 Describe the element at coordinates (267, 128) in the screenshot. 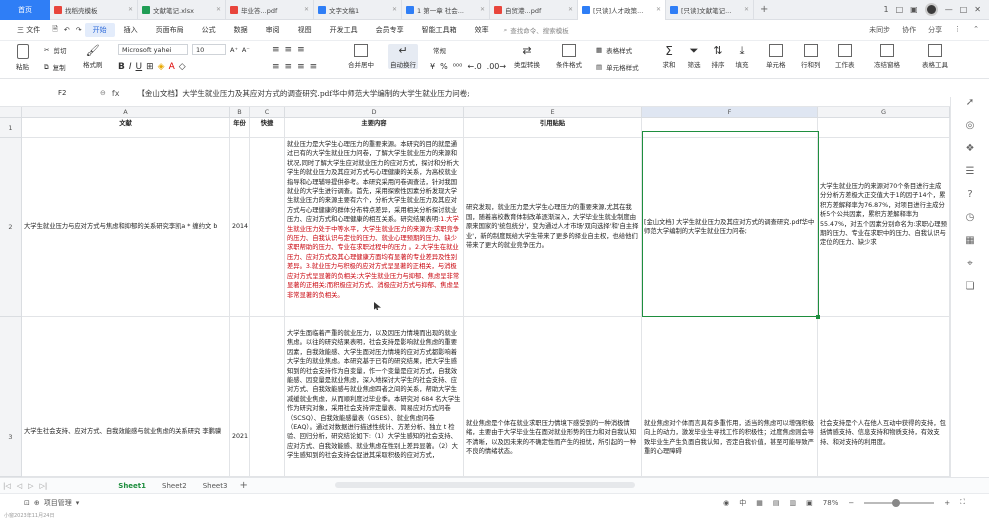

I see `header-cell-c: 快捷` at that location.